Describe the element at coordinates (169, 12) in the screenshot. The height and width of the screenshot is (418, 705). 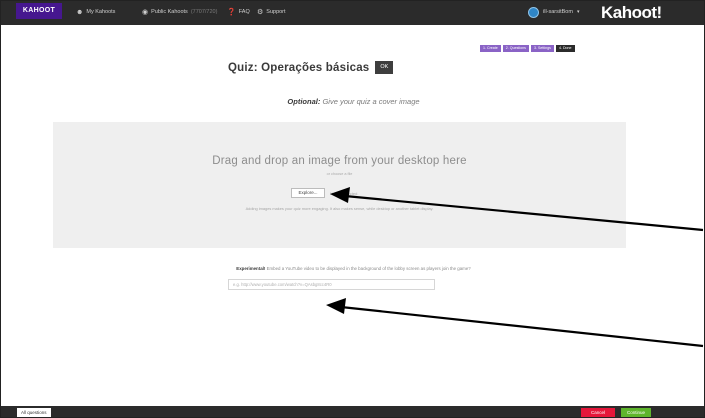
I see `nav-public-kahoots-label: Public Kahoots` at that location.